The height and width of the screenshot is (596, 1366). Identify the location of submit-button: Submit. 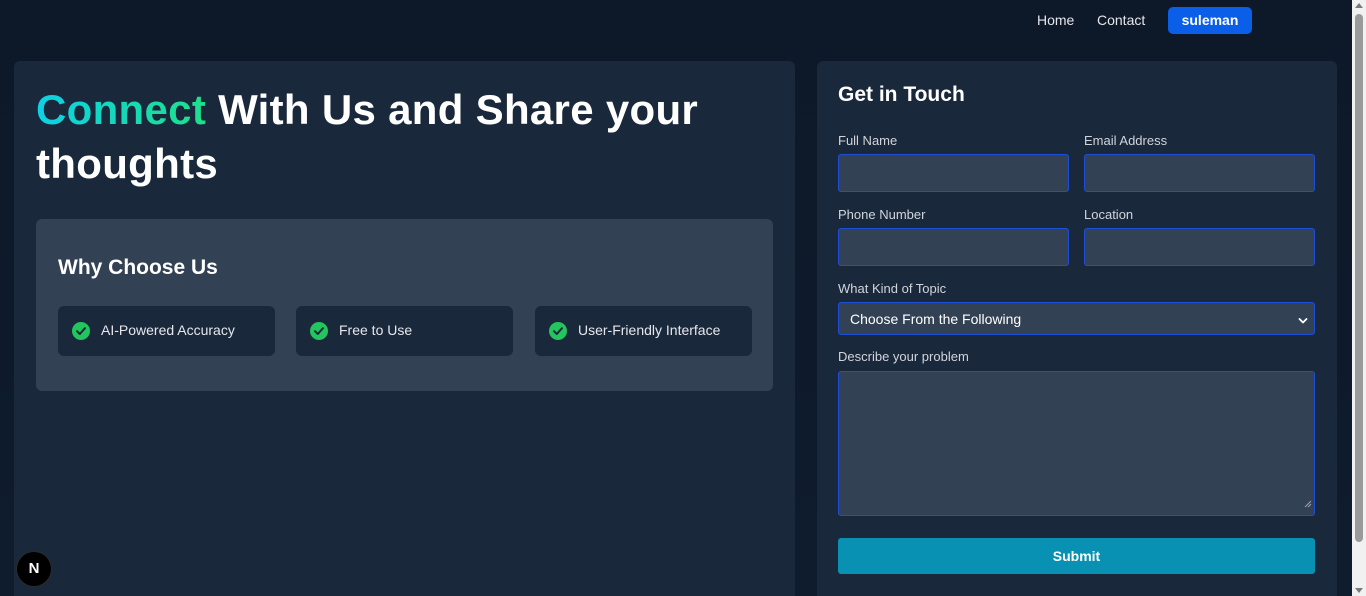
(1076, 556).